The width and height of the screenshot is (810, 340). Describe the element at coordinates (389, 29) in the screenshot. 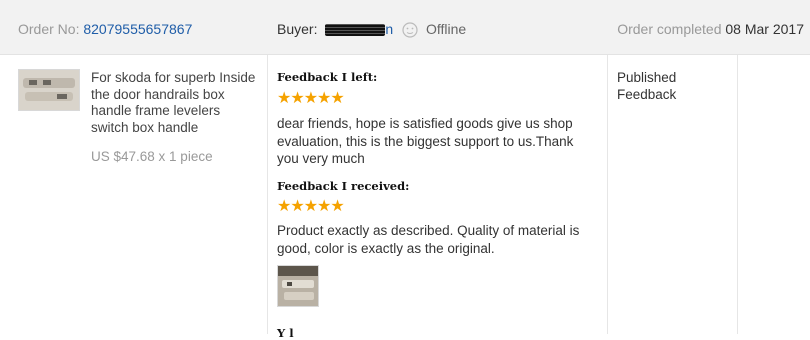

I see `buyer-name: n` at that location.